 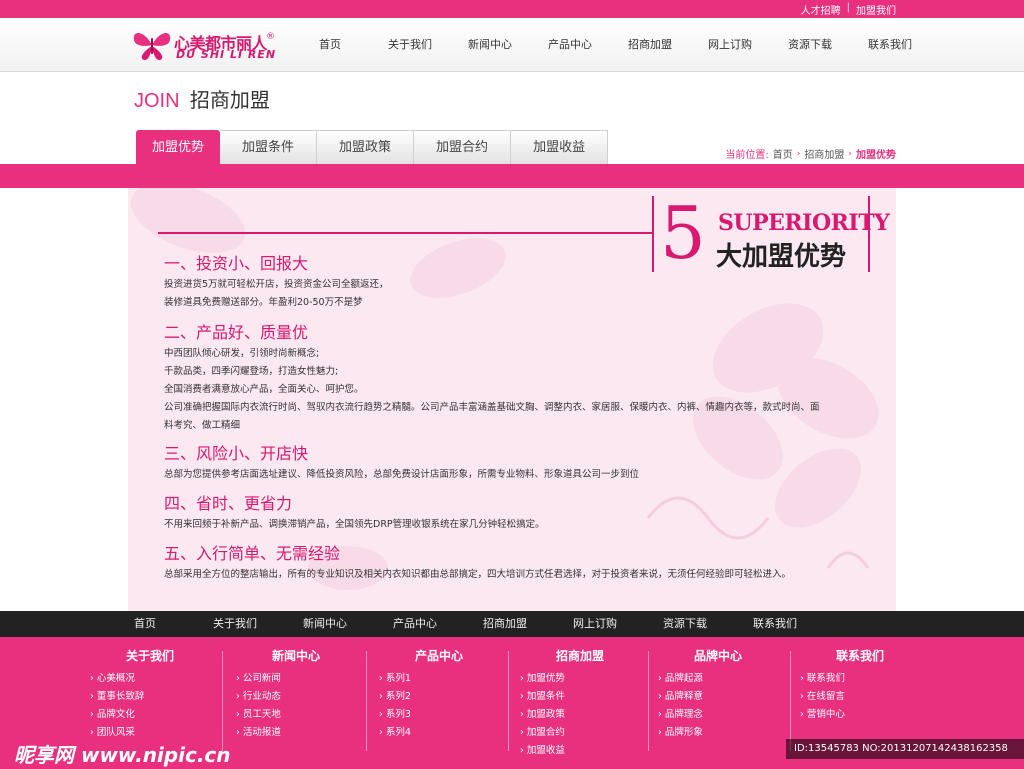 I want to click on tab-contract: 加盟合约, so click(x=463, y=147).